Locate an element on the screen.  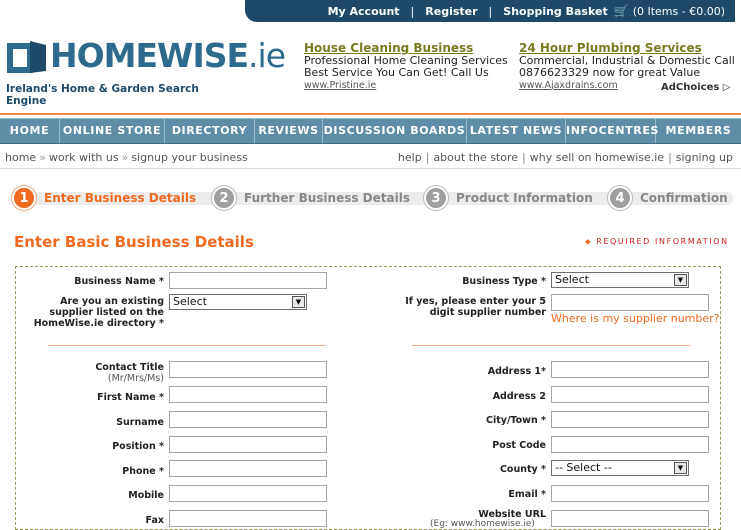
county-label: County * is located at coordinates (522, 469).